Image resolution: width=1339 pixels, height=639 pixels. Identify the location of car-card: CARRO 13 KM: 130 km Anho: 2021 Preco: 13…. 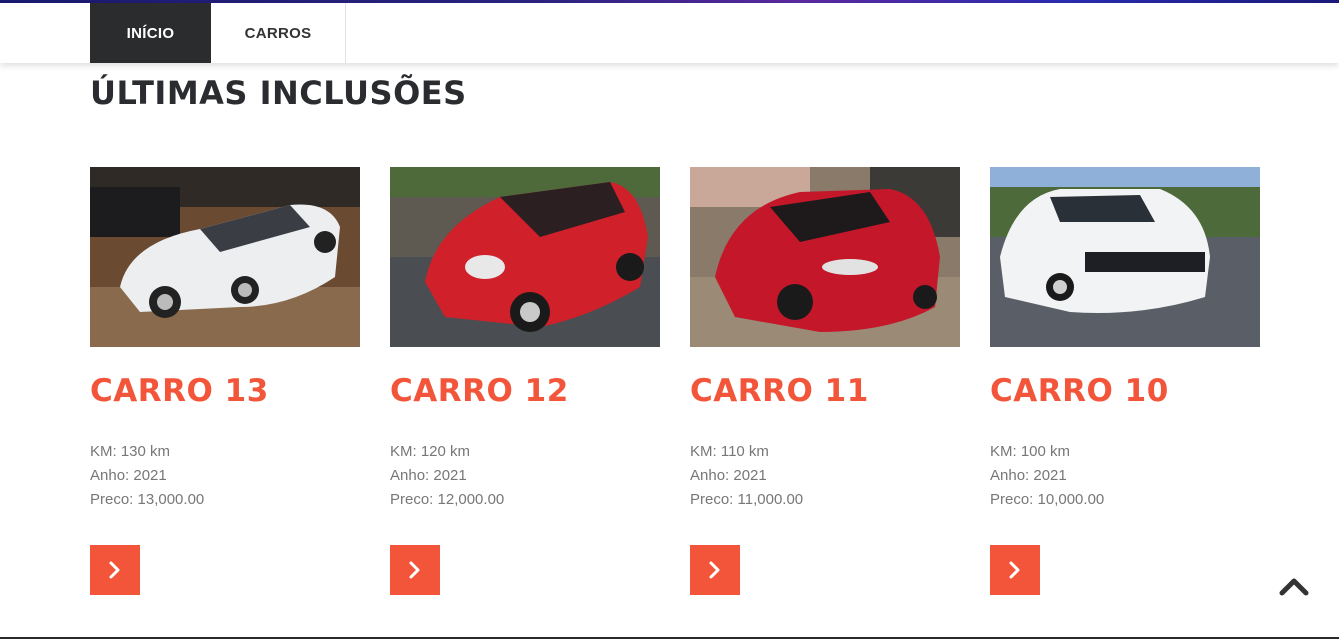
(225, 381).